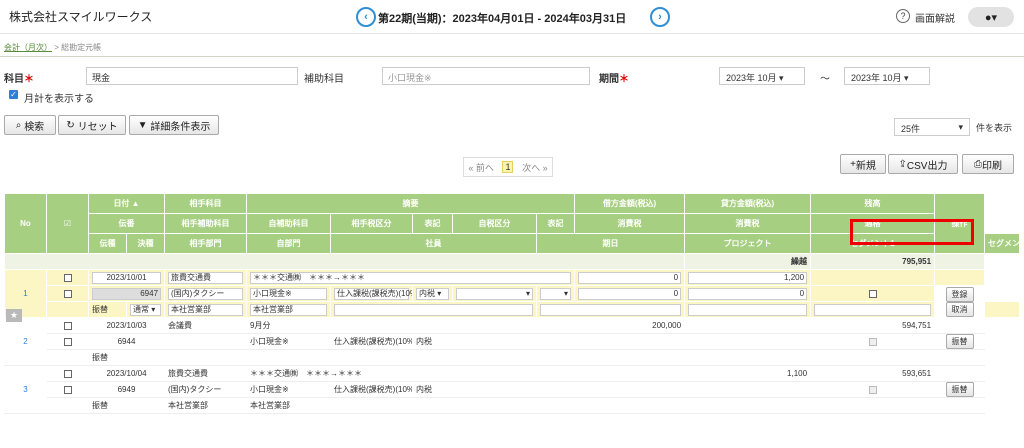  I want to click on tilde: ～, so click(825, 79).